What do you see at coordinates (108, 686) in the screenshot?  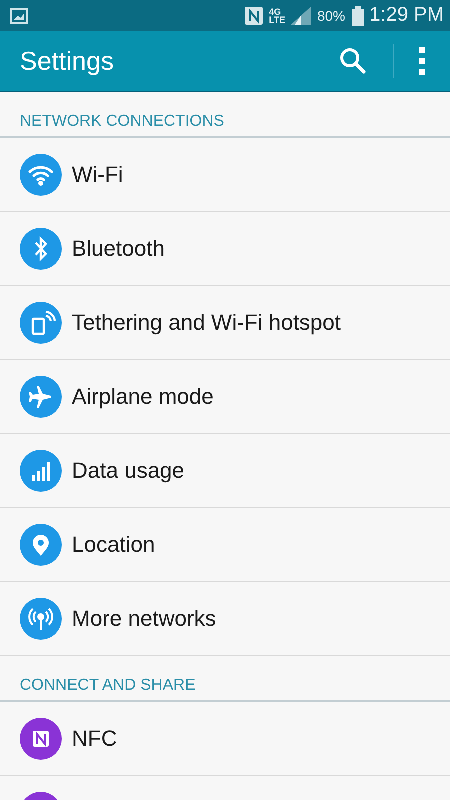 I see `section-header: CONNECT AND SHARE` at bounding box center [108, 686].